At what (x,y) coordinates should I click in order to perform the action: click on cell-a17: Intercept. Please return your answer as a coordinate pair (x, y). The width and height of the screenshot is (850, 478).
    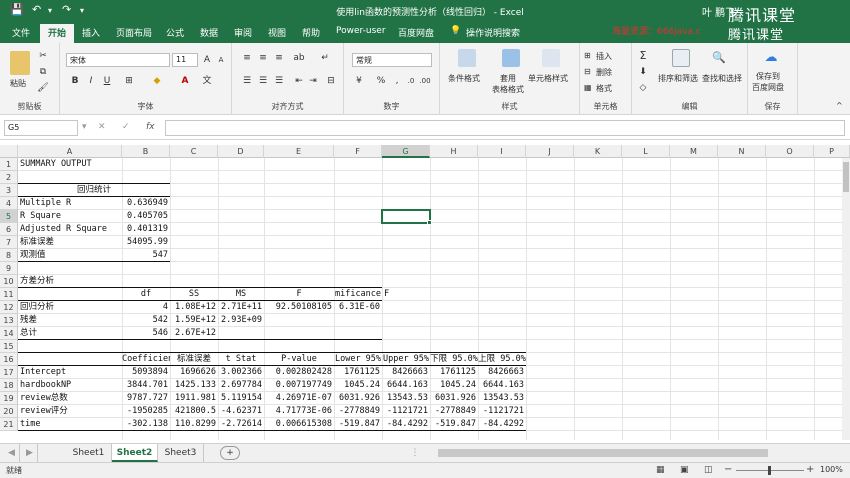
    Looking at the image, I should click on (71, 372).